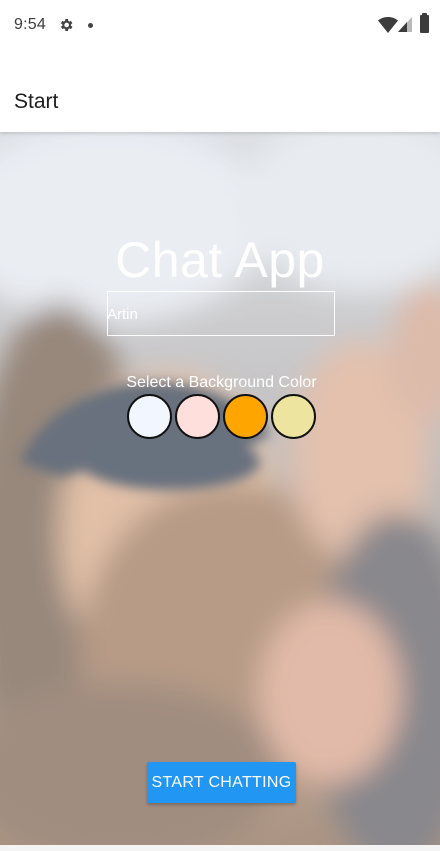 The width and height of the screenshot is (440, 851). I want to click on signal-icon, so click(405, 24).